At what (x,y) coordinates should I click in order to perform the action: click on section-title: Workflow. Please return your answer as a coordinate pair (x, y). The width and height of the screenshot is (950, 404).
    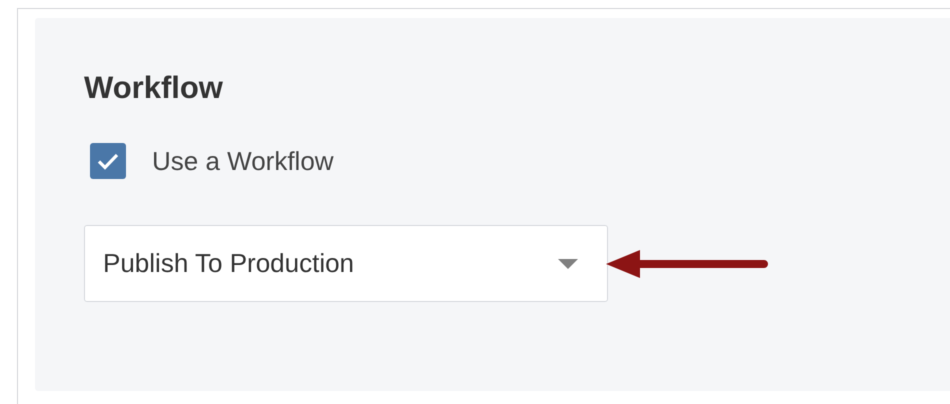
    Looking at the image, I should click on (153, 88).